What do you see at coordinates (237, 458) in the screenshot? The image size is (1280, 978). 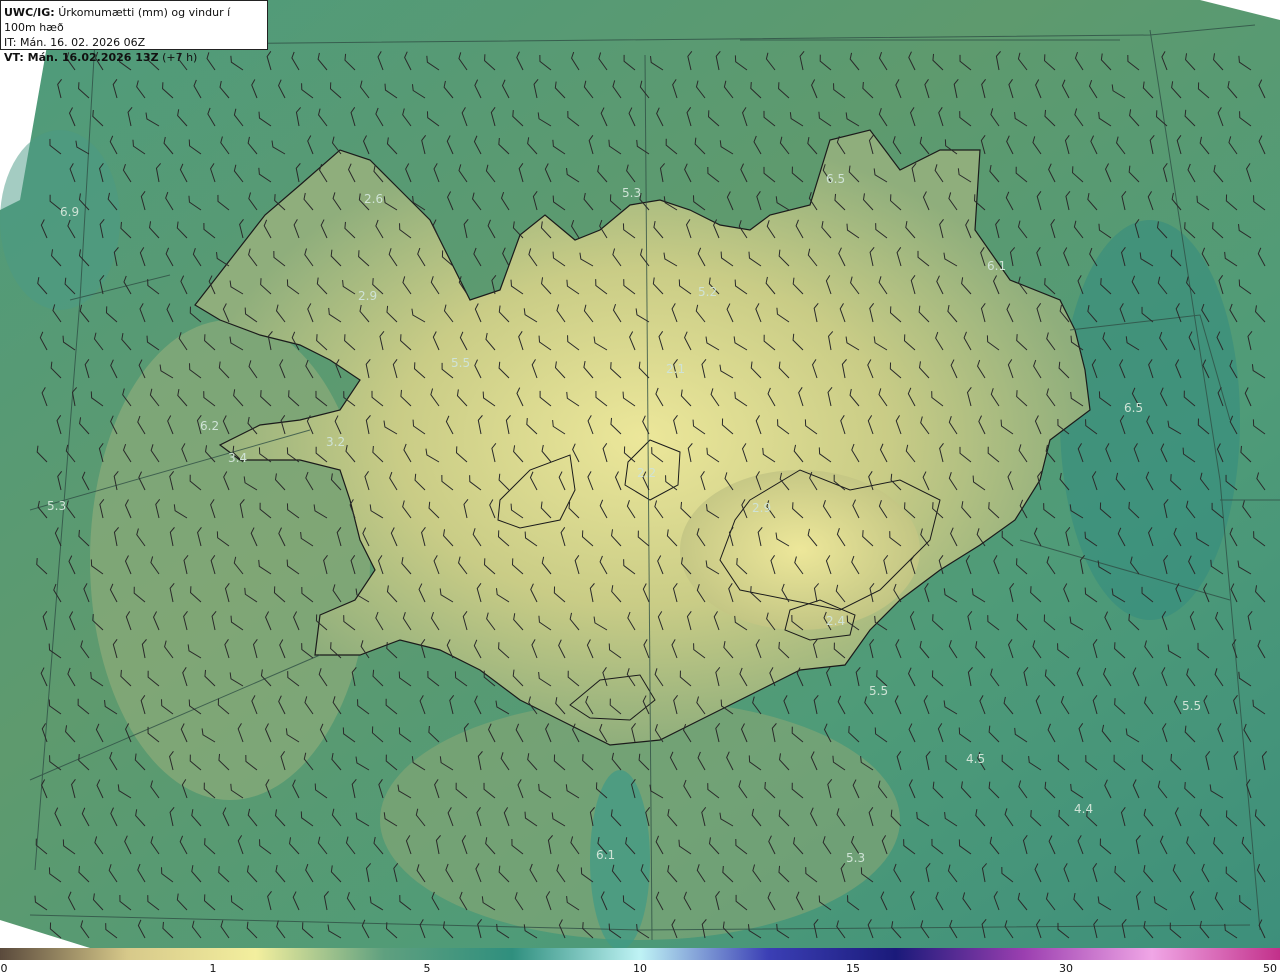 I see `map-value: 3.4` at bounding box center [237, 458].